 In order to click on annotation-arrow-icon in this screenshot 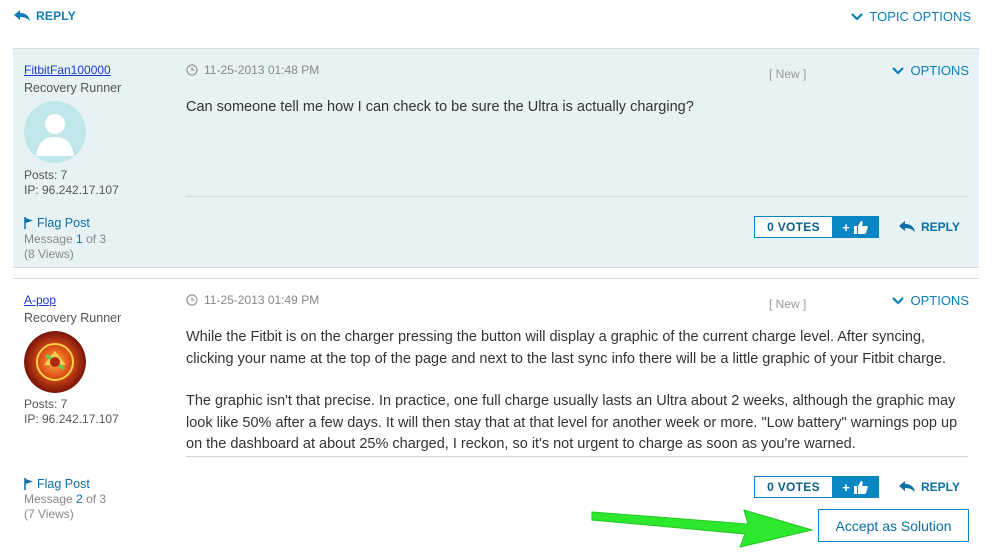, I will do `click(702, 528)`.